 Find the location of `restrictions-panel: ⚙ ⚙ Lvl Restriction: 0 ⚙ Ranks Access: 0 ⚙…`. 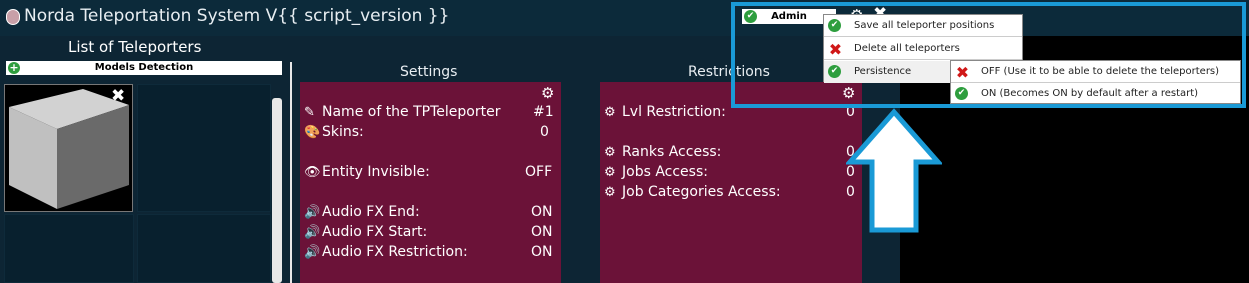

restrictions-panel: ⚙ ⚙ Lvl Restriction: 0 ⚙ Ranks Access: 0 ⚙… is located at coordinates (731, 182).